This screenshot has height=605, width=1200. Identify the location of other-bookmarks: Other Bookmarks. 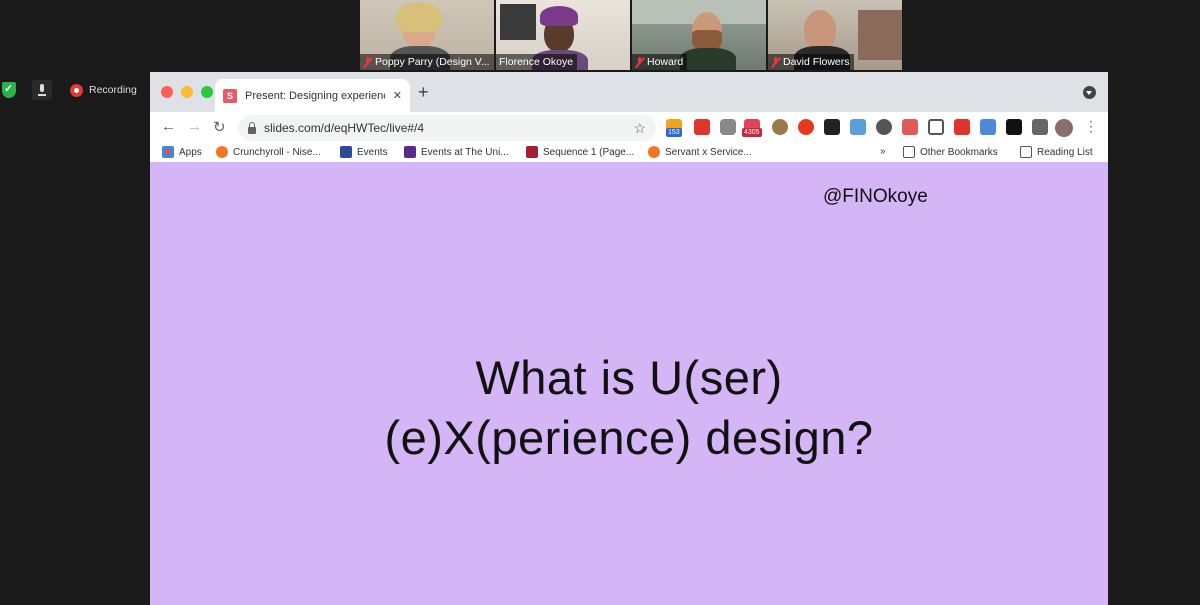
(950, 152).